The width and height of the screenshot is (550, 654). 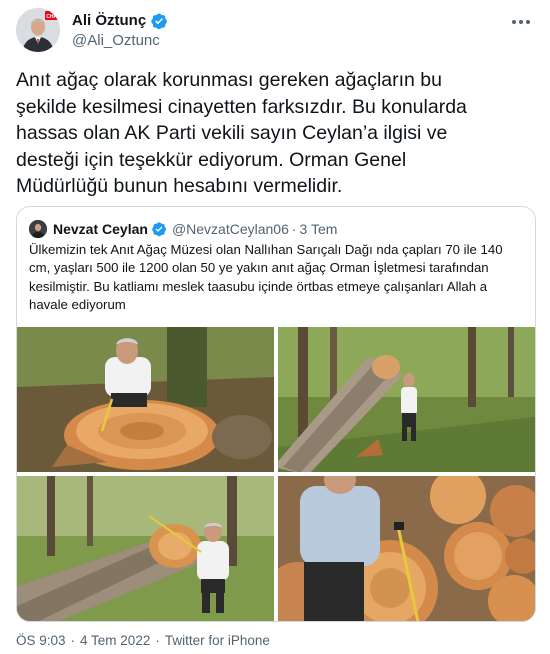 What do you see at coordinates (100, 229) in the screenshot?
I see `quoted-author-name: Nevzat Ceylan` at bounding box center [100, 229].